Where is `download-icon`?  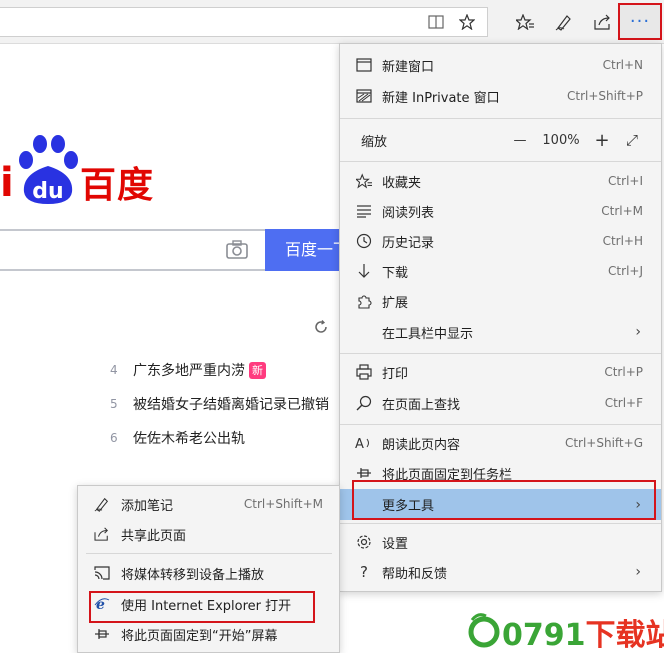
download-icon is located at coordinates (364, 271).